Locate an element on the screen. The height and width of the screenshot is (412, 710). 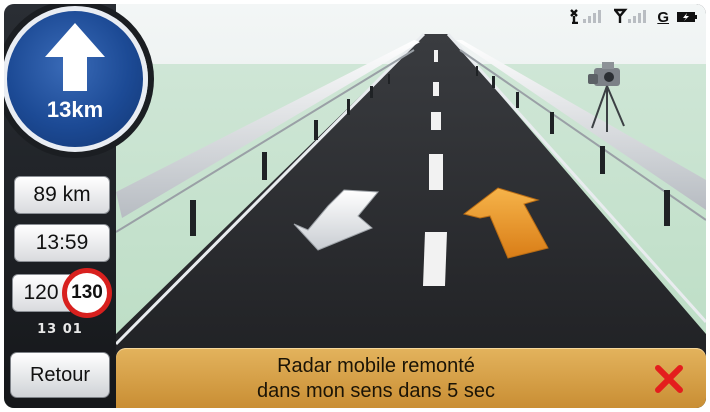
arrival-time: 13:59 is located at coordinates (62, 243).